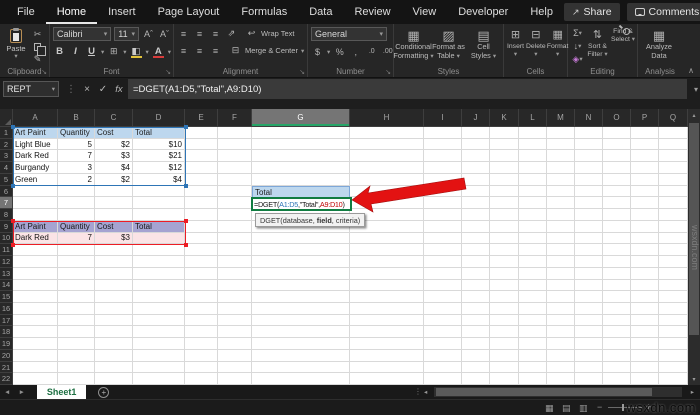  What do you see at coordinates (617, 332) in the screenshot?
I see `cell-O18` at bounding box center [617, 332].